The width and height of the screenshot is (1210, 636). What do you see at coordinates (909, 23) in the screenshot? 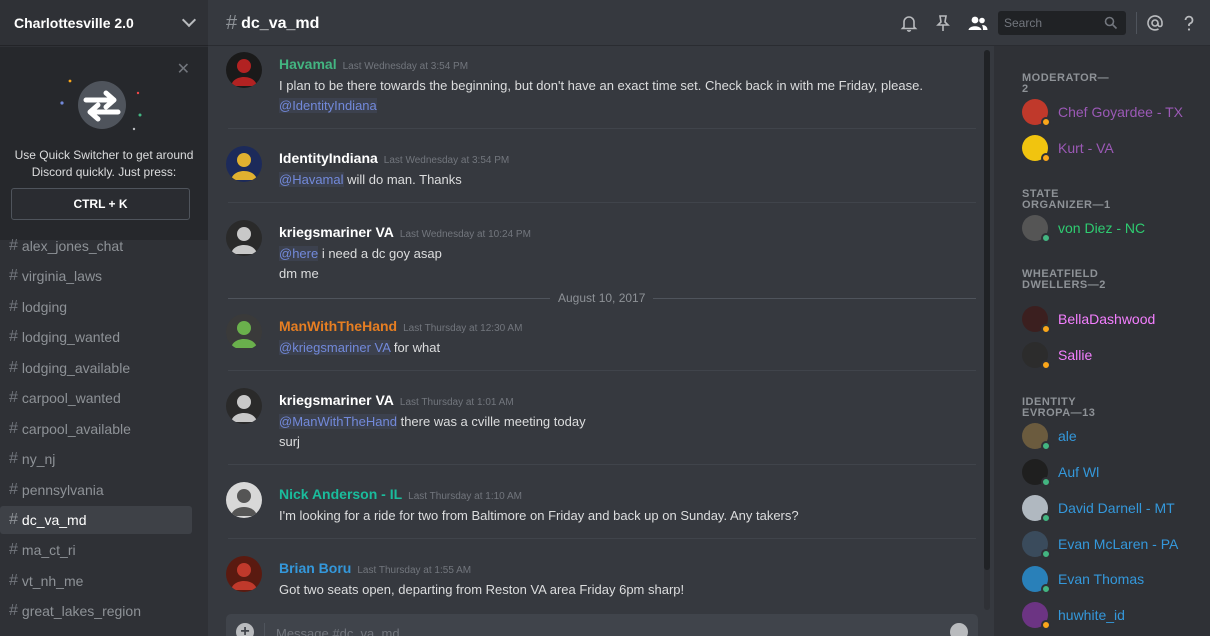
I see `bell-icon` at bounding box center [909, 23].